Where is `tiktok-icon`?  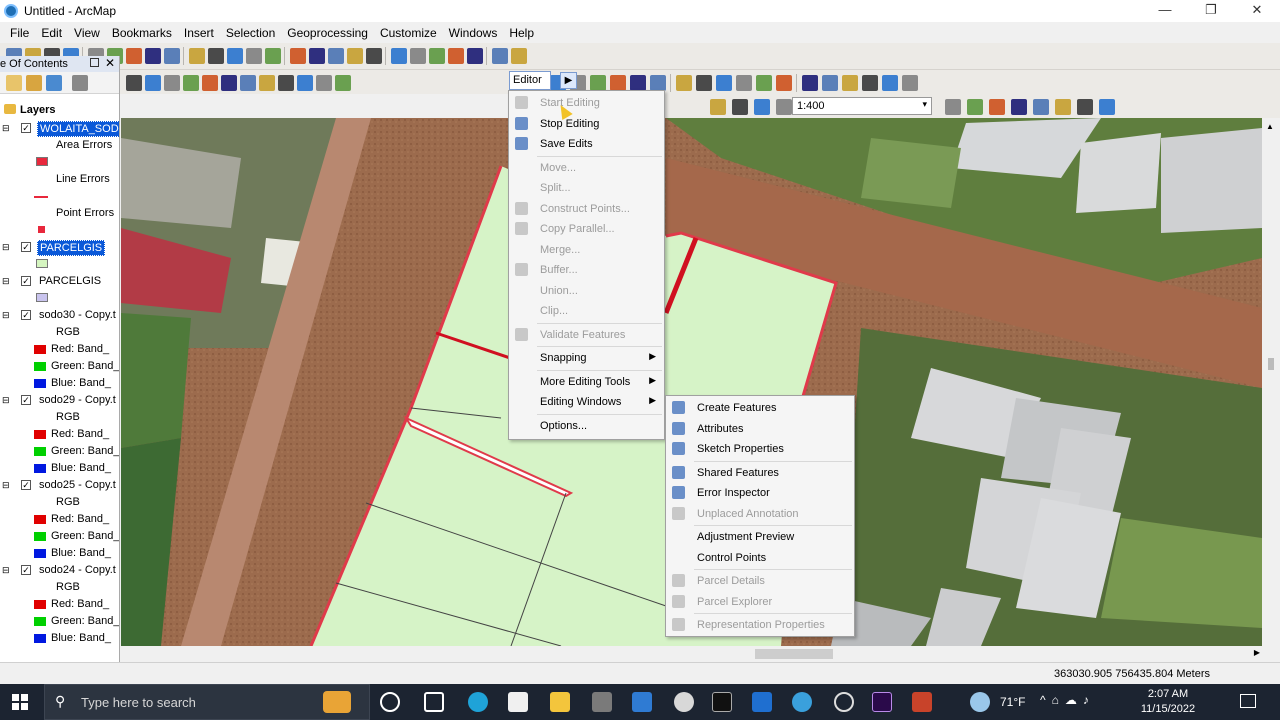 tiktok-icon is located at coordinates (722, 702).